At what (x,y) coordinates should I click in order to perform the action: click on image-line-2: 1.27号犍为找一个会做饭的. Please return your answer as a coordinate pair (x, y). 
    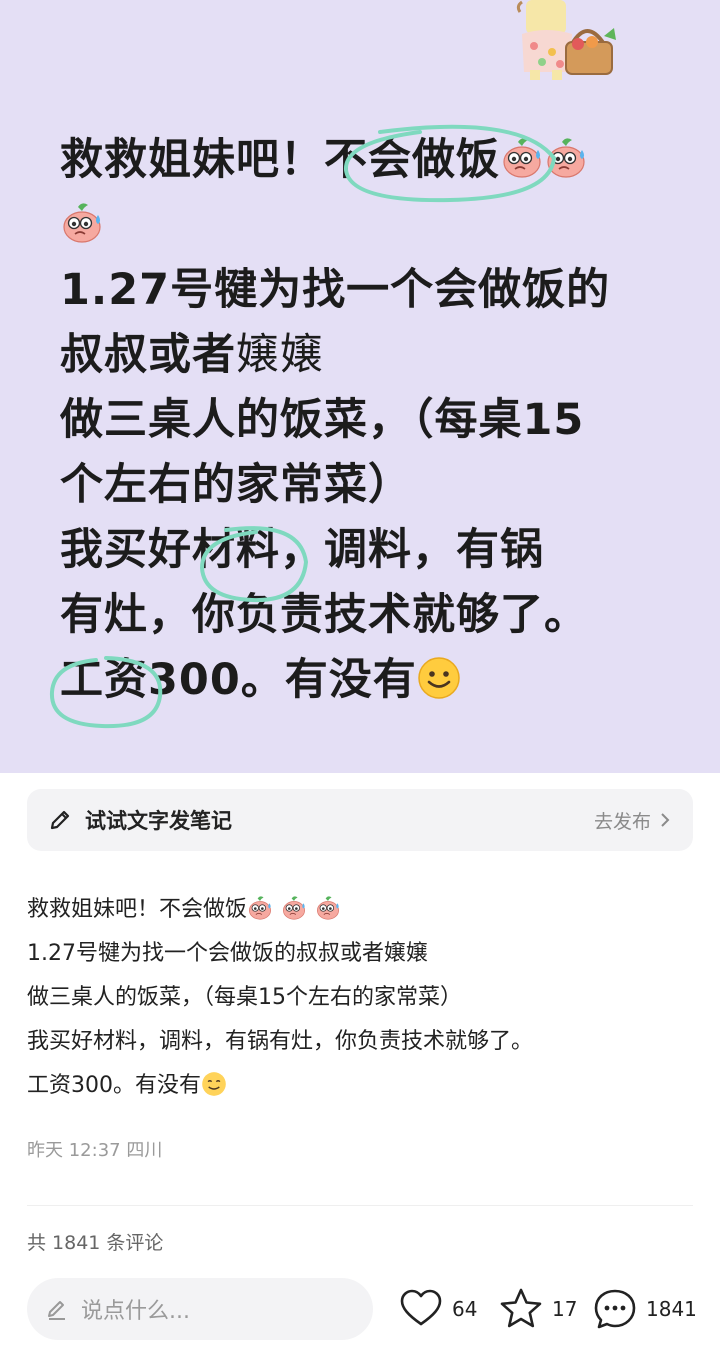
    Looking at the image, I should click on (335, 290).